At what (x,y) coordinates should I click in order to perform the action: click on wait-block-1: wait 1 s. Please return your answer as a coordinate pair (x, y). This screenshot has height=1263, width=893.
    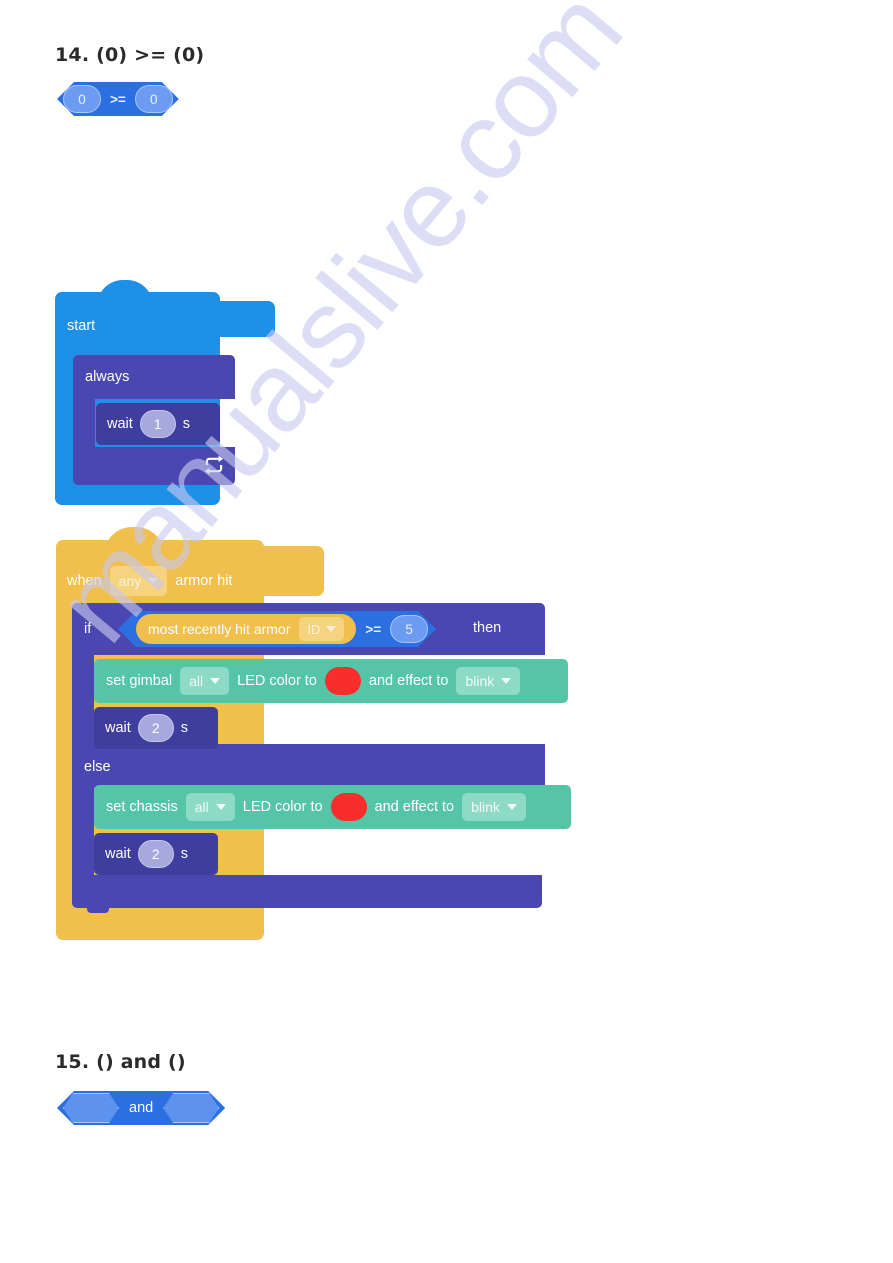
    Looking at the image, I should click on (158, 424).